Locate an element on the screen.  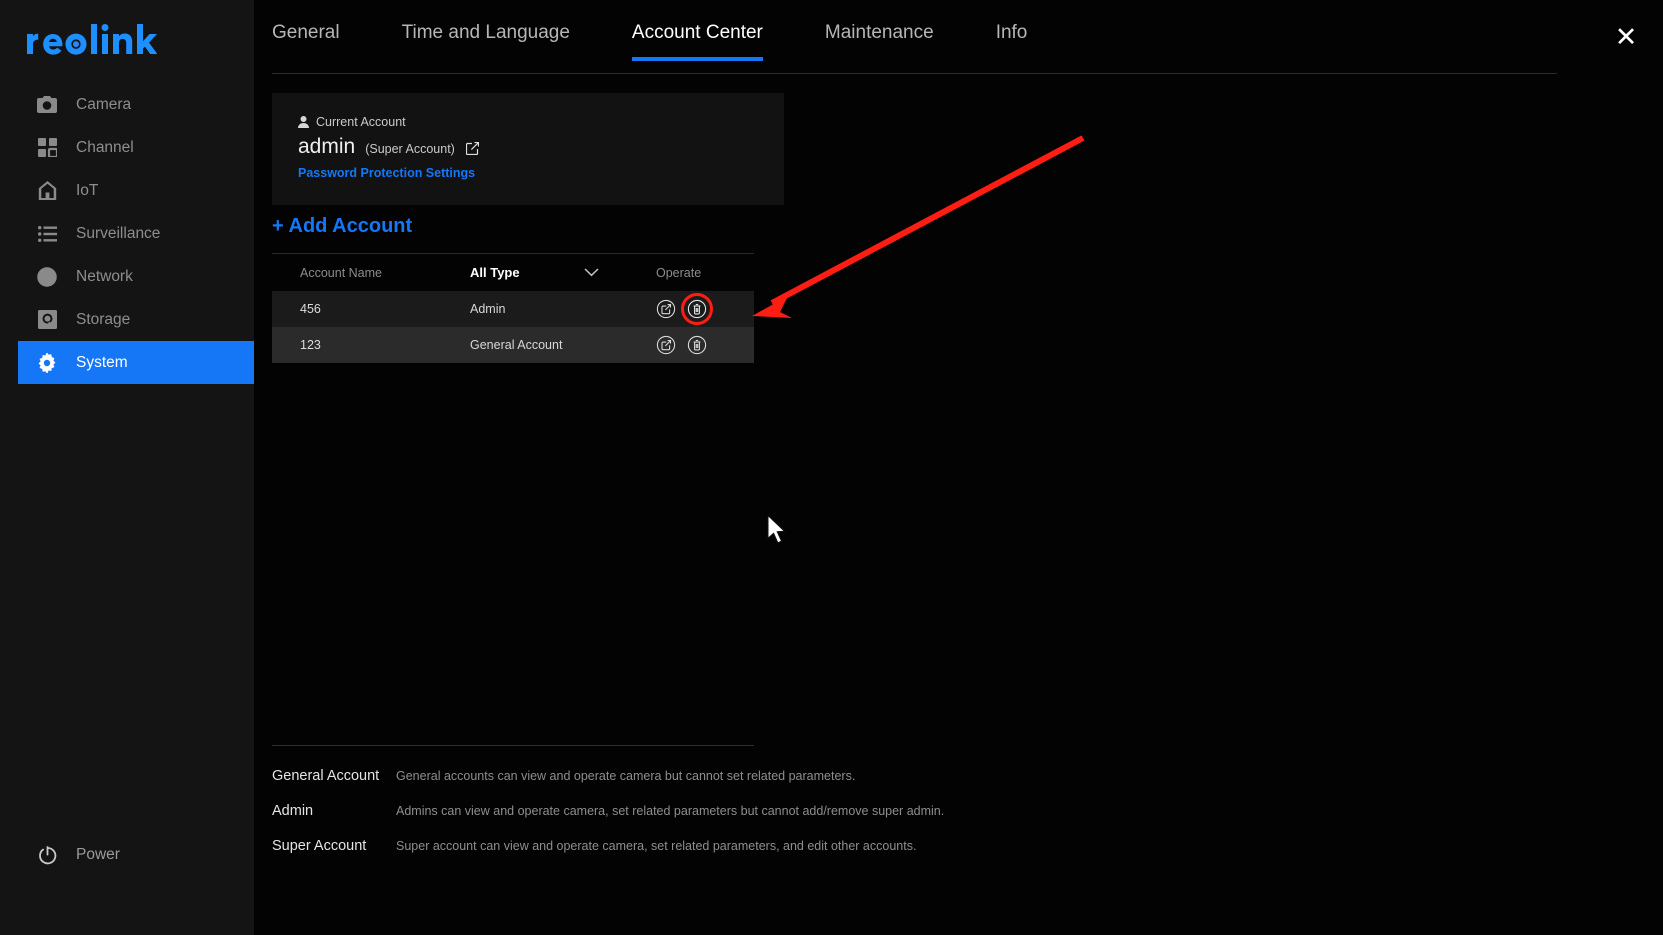
current-account-identity: admin (Super Account) is located at coordinates (528, 147).